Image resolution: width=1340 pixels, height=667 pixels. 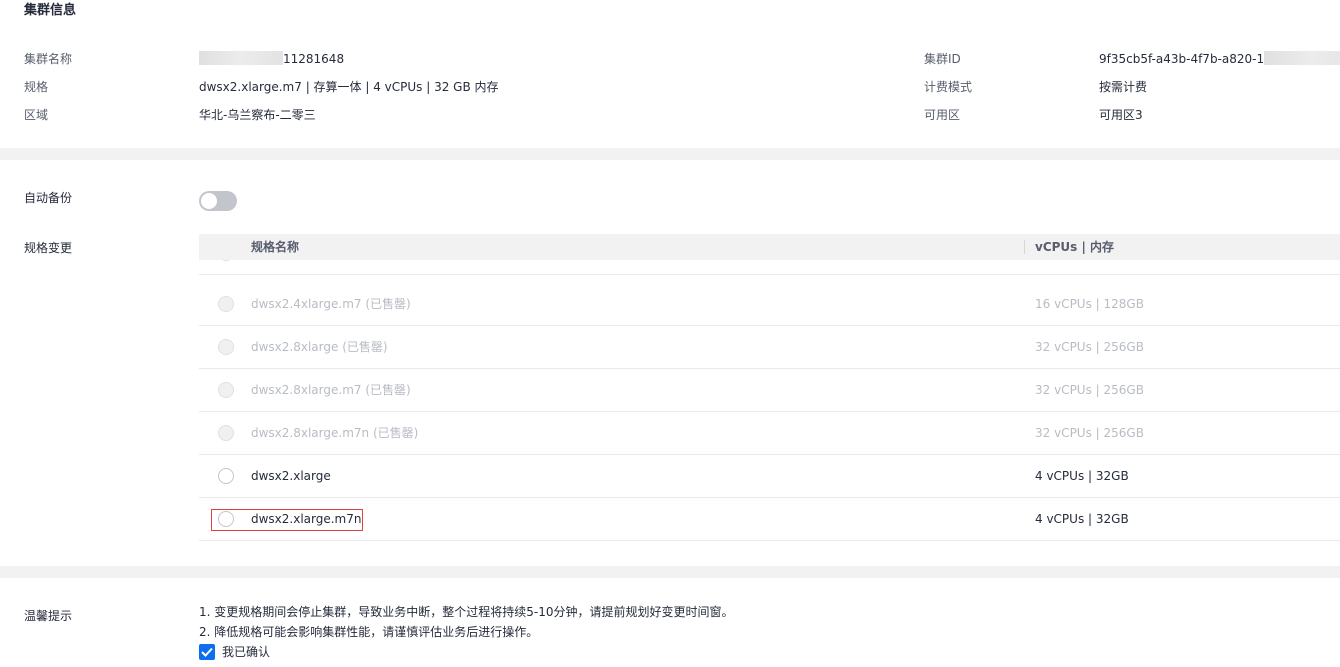 I want to click on spec-name: dwsx2.4xlarge.m7 (已售罄), so click(x=331, y=304).